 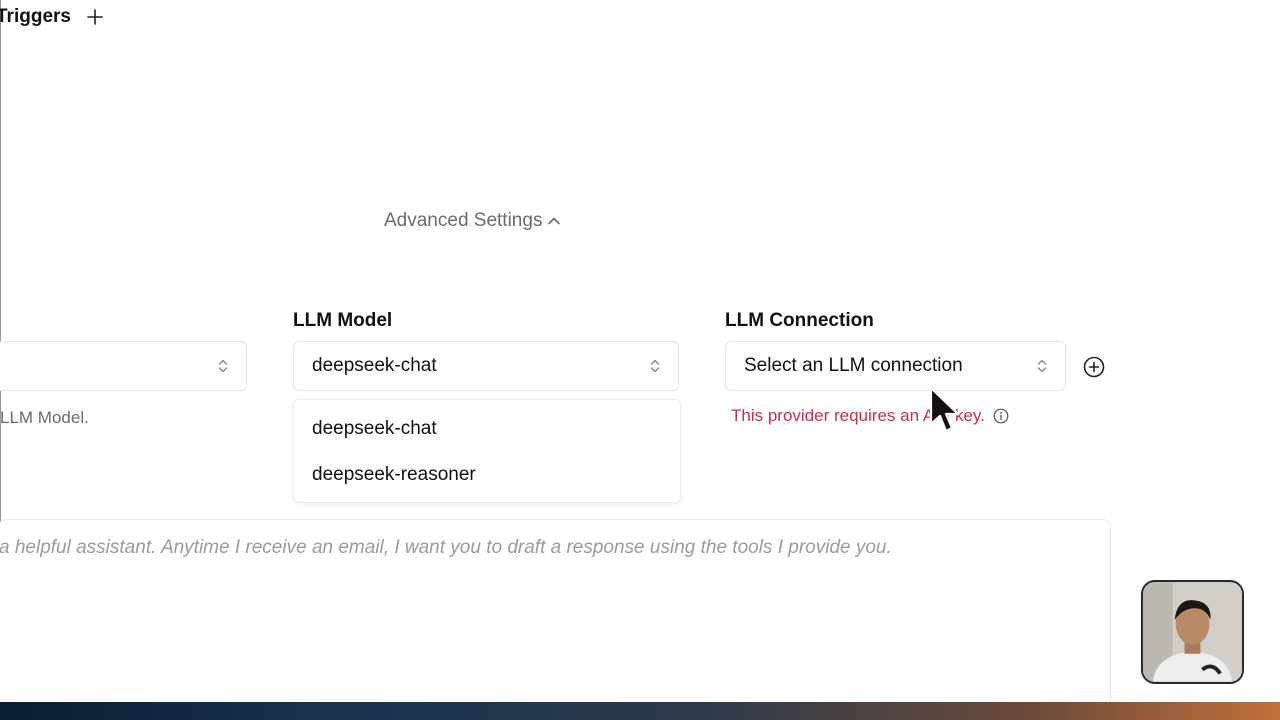 I want to click on plus-icon, so click(x=95, y=17).